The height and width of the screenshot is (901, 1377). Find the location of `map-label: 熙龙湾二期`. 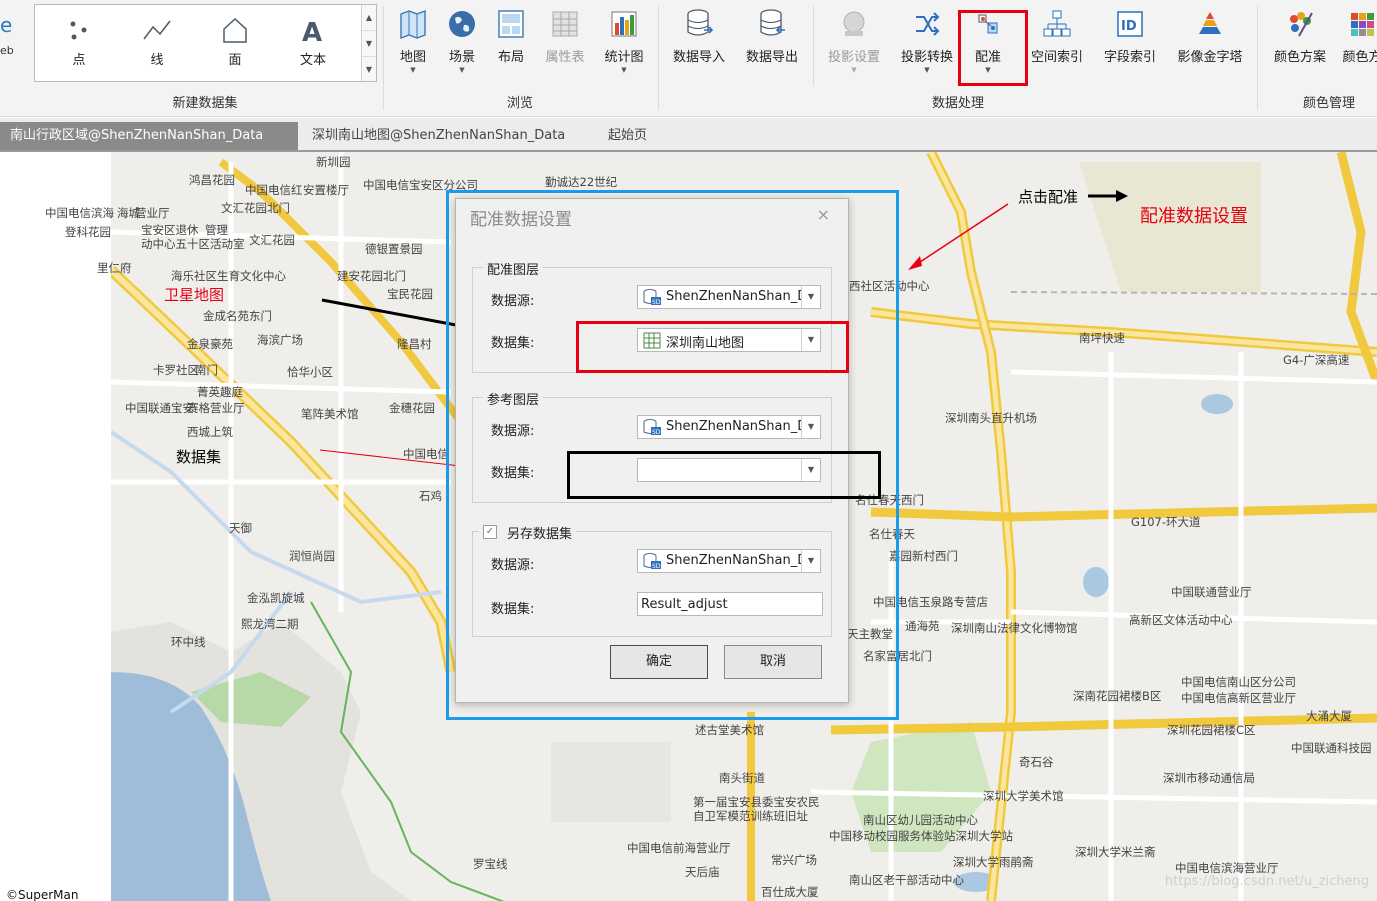

map-label: 熙龙湾二期 is located at coordinates (270, 624).